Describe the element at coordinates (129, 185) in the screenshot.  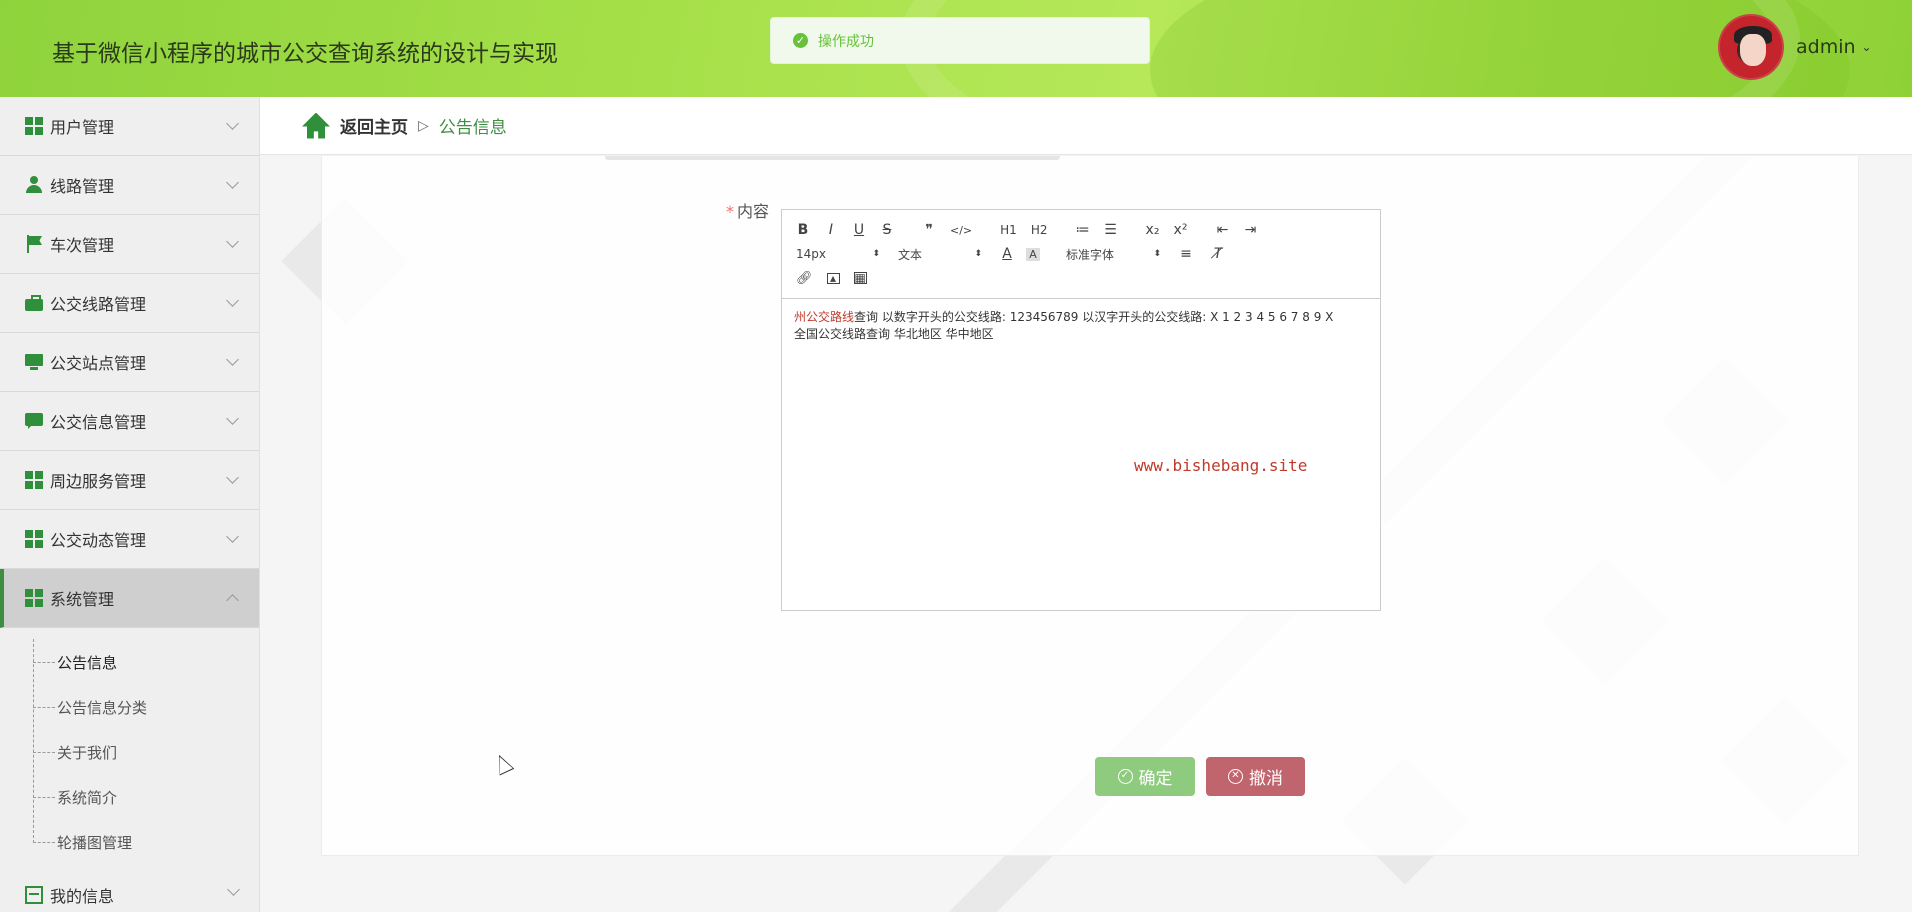
I see `sidebar-item-routes: 线路管理` at that location.